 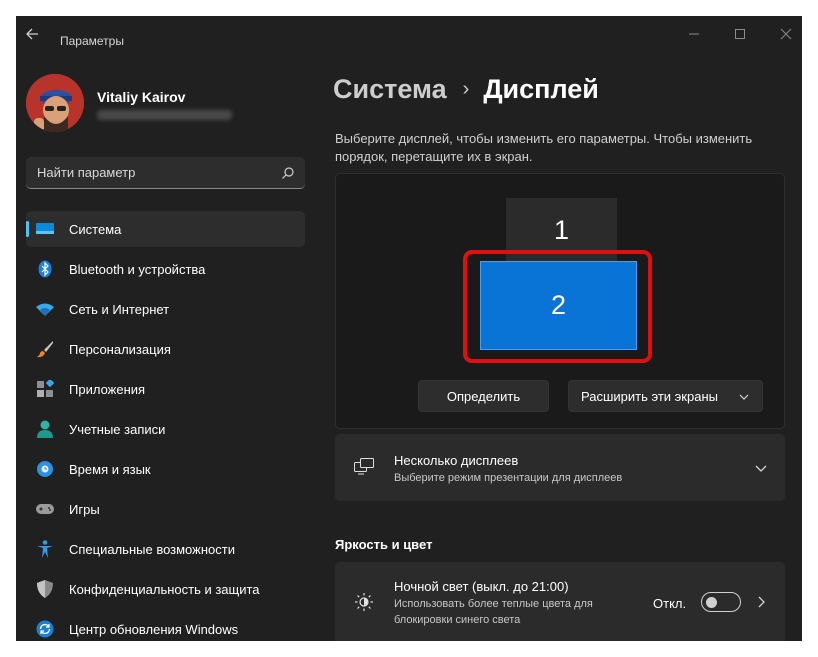 I want to click on sidebar-item-bluetooth: Bluetooth и устройства, so click(x=165, y=269).